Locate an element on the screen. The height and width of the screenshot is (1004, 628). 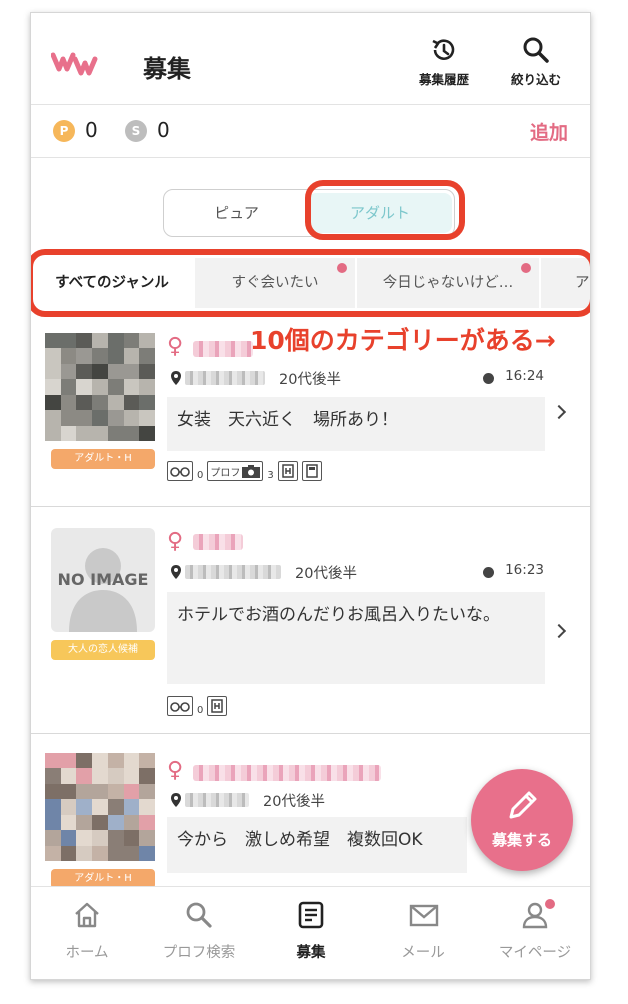
camera-icon is located at coordinates (251, 471).